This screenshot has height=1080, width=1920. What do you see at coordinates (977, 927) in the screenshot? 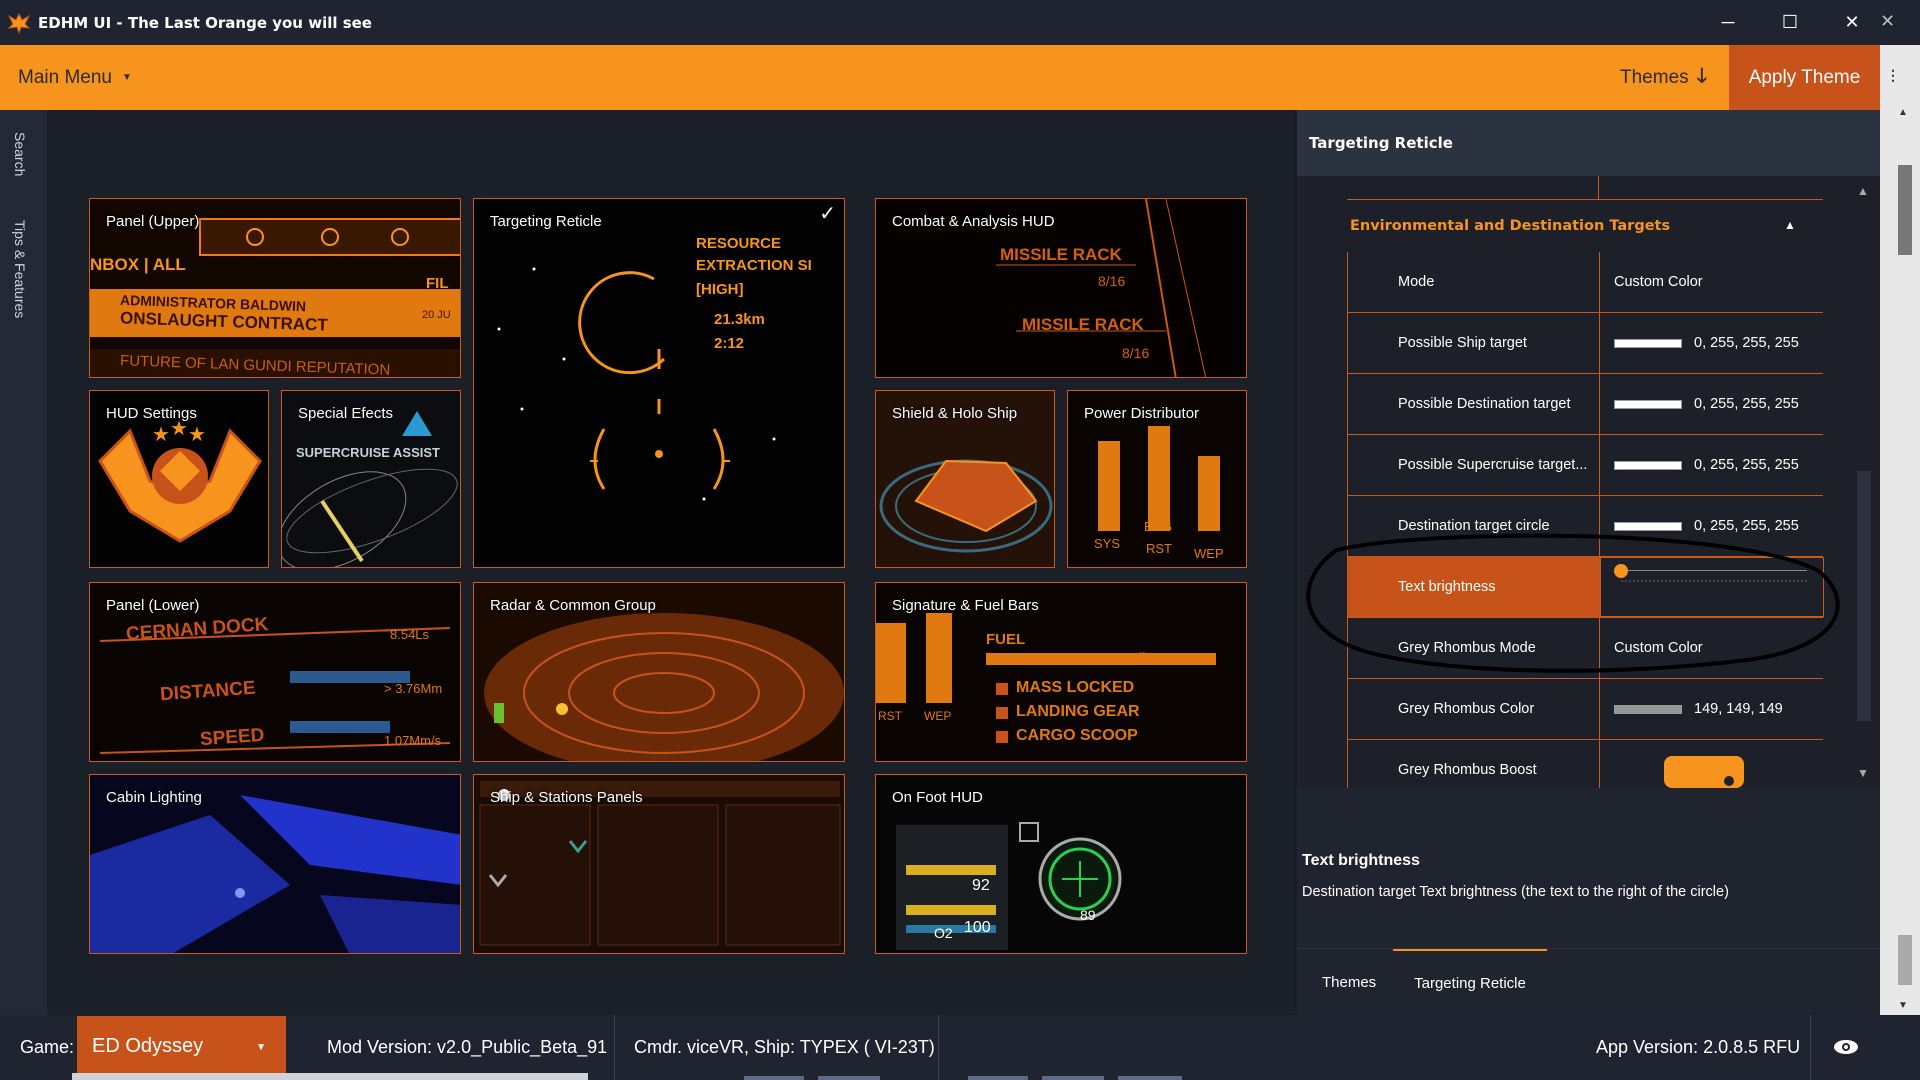
I see `tile-art-text: 100` at bounding box center [977, 927].